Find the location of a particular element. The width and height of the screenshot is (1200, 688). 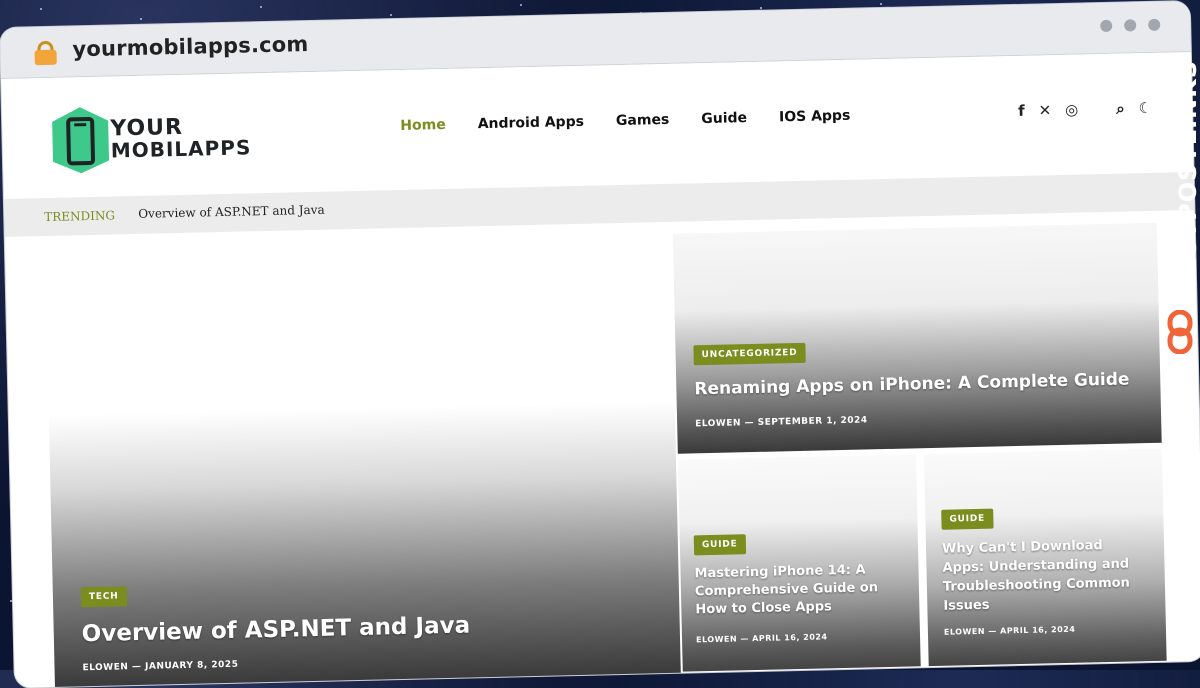

trending-label: TRENDING is located at coordinates (80, 216).